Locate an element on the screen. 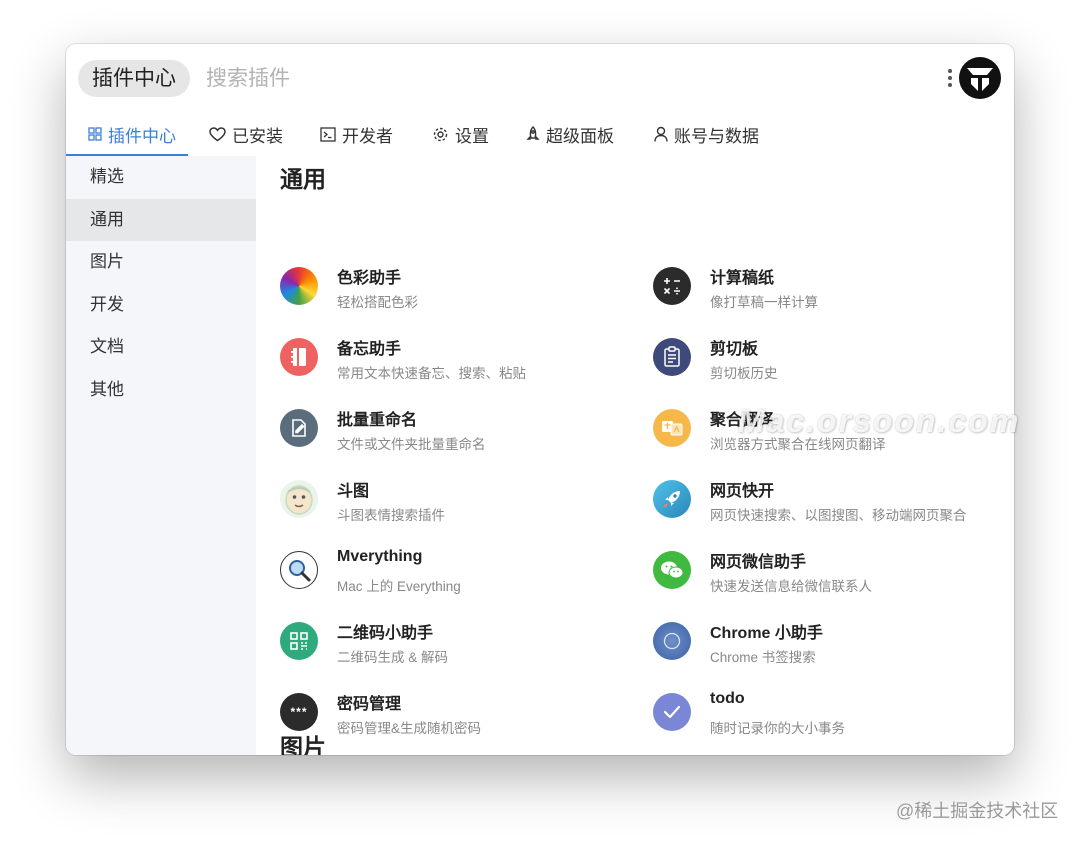 Image resolution: width=1080 pixels, height=843 pixels. sidebar-item-general: 通用 is located at coordinates (161, 219).